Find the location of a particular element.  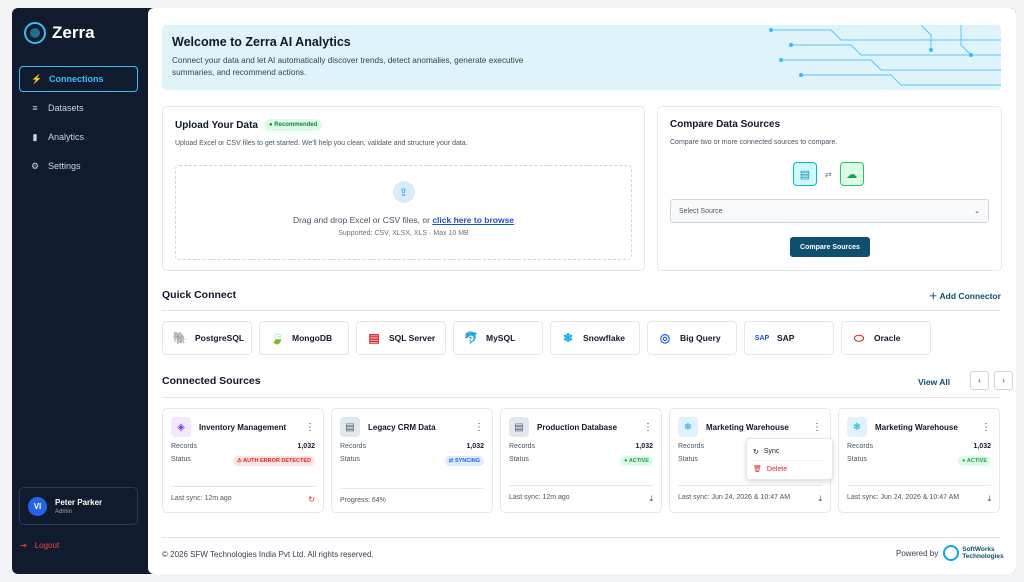

powered-by: Powered by SoftWorks Technologies is located at coordinates (950, 553).